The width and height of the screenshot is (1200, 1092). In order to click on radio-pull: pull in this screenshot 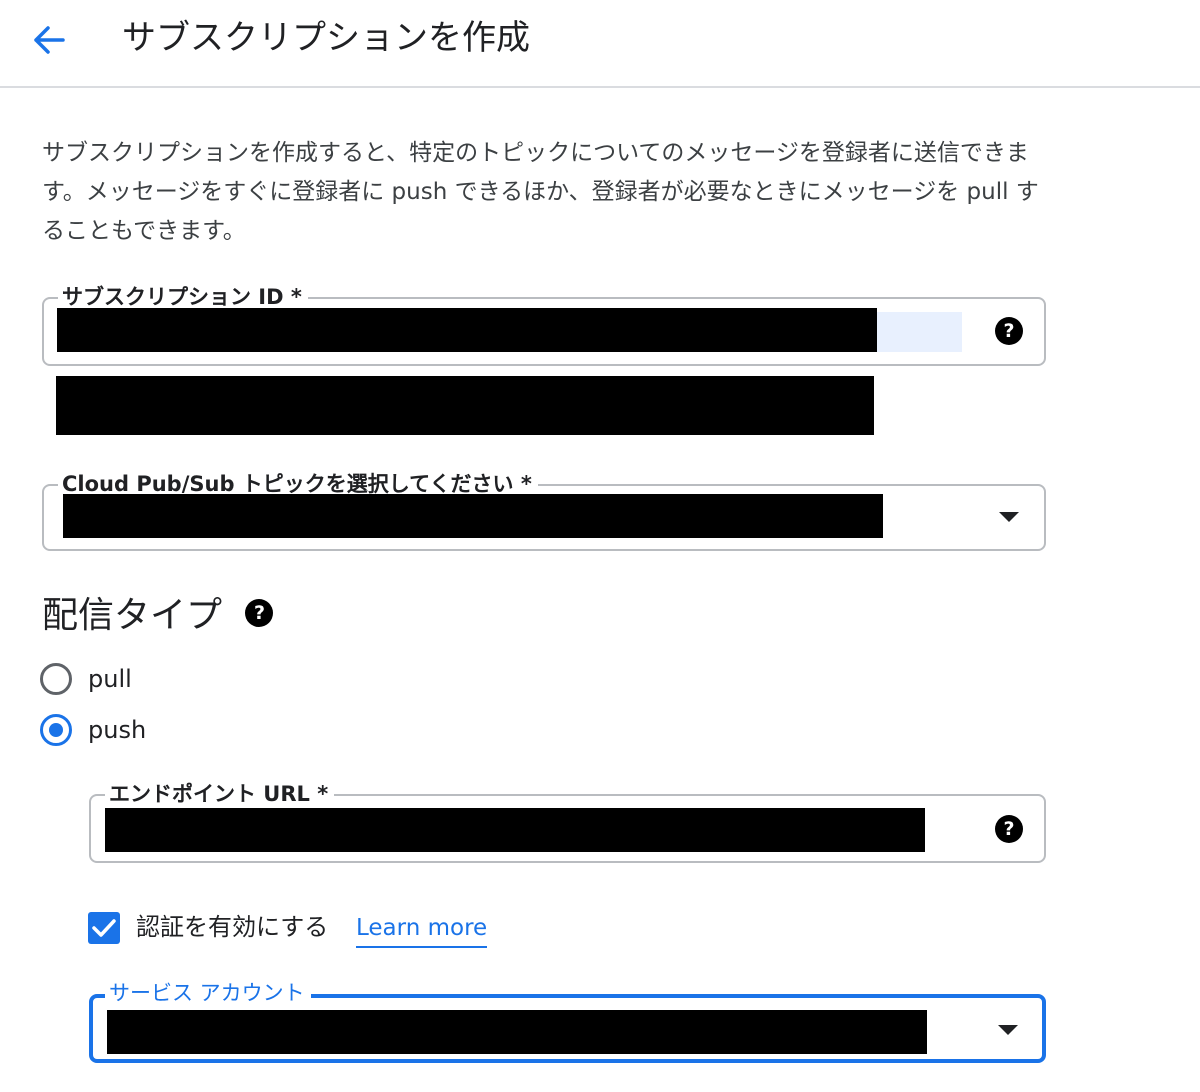, I will do `click(86, 679)`.